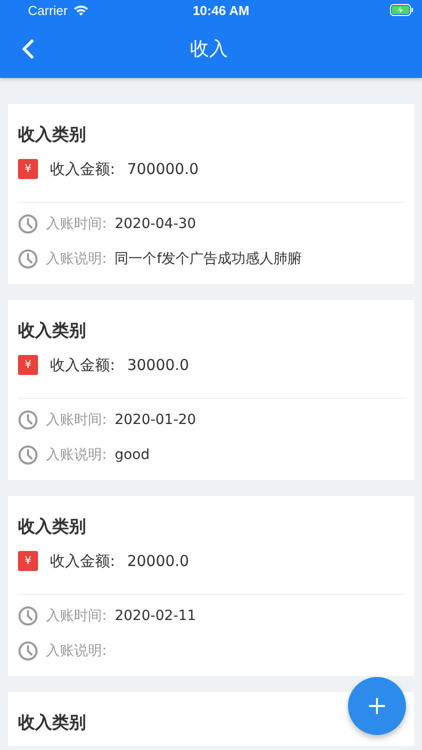  What do you see at coordinates (221, 10) in the screenshot?
I see `status-time: 10:46 AM` at bounding box center [221, 10].